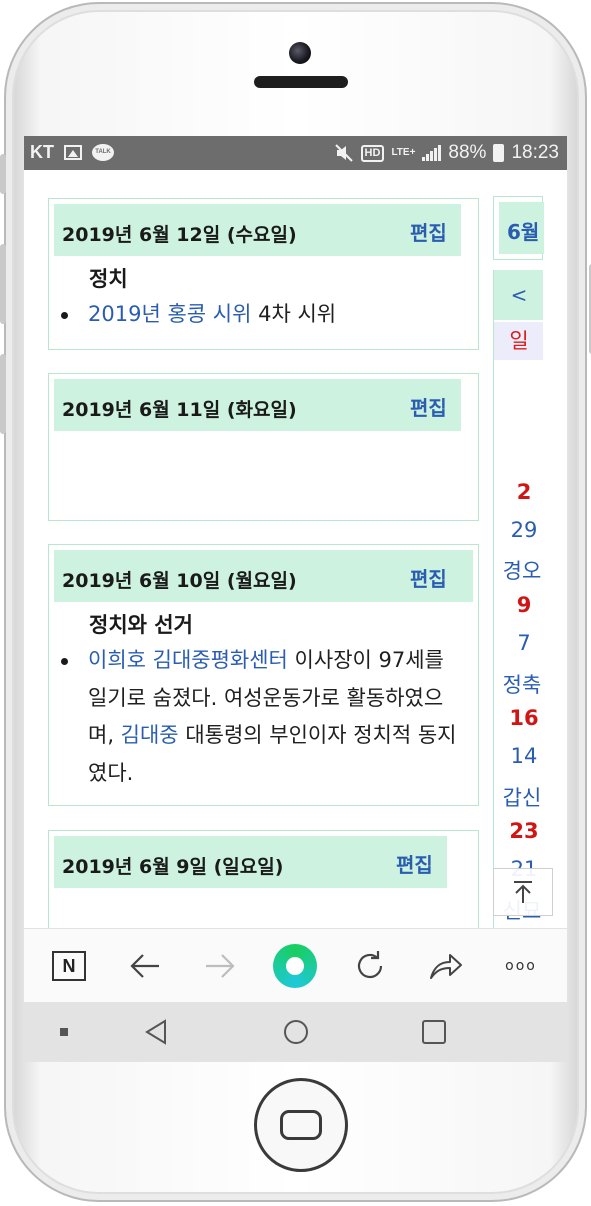  Describe the element at coordinates (372, 153) in the screenshot. I see `hd-voice-icon: HD` at that location.